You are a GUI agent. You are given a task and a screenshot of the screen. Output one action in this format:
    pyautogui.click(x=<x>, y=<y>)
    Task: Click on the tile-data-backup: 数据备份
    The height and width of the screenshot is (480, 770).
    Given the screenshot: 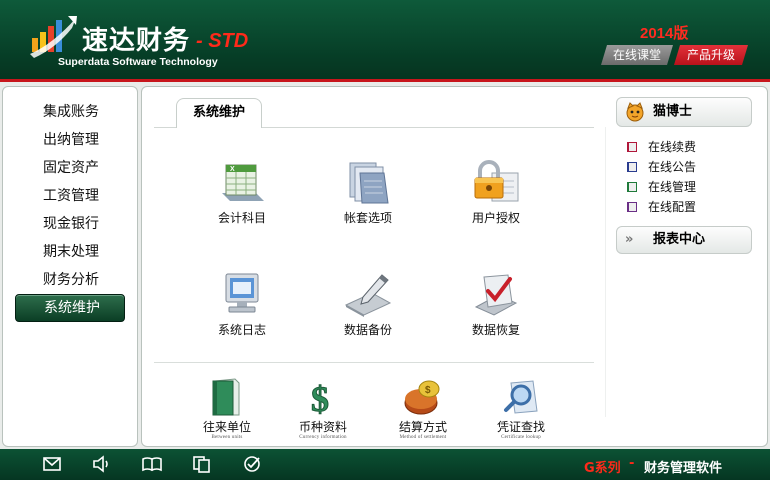 What is the action you would take?
    pyautogui.click(x=368, y=311)
    